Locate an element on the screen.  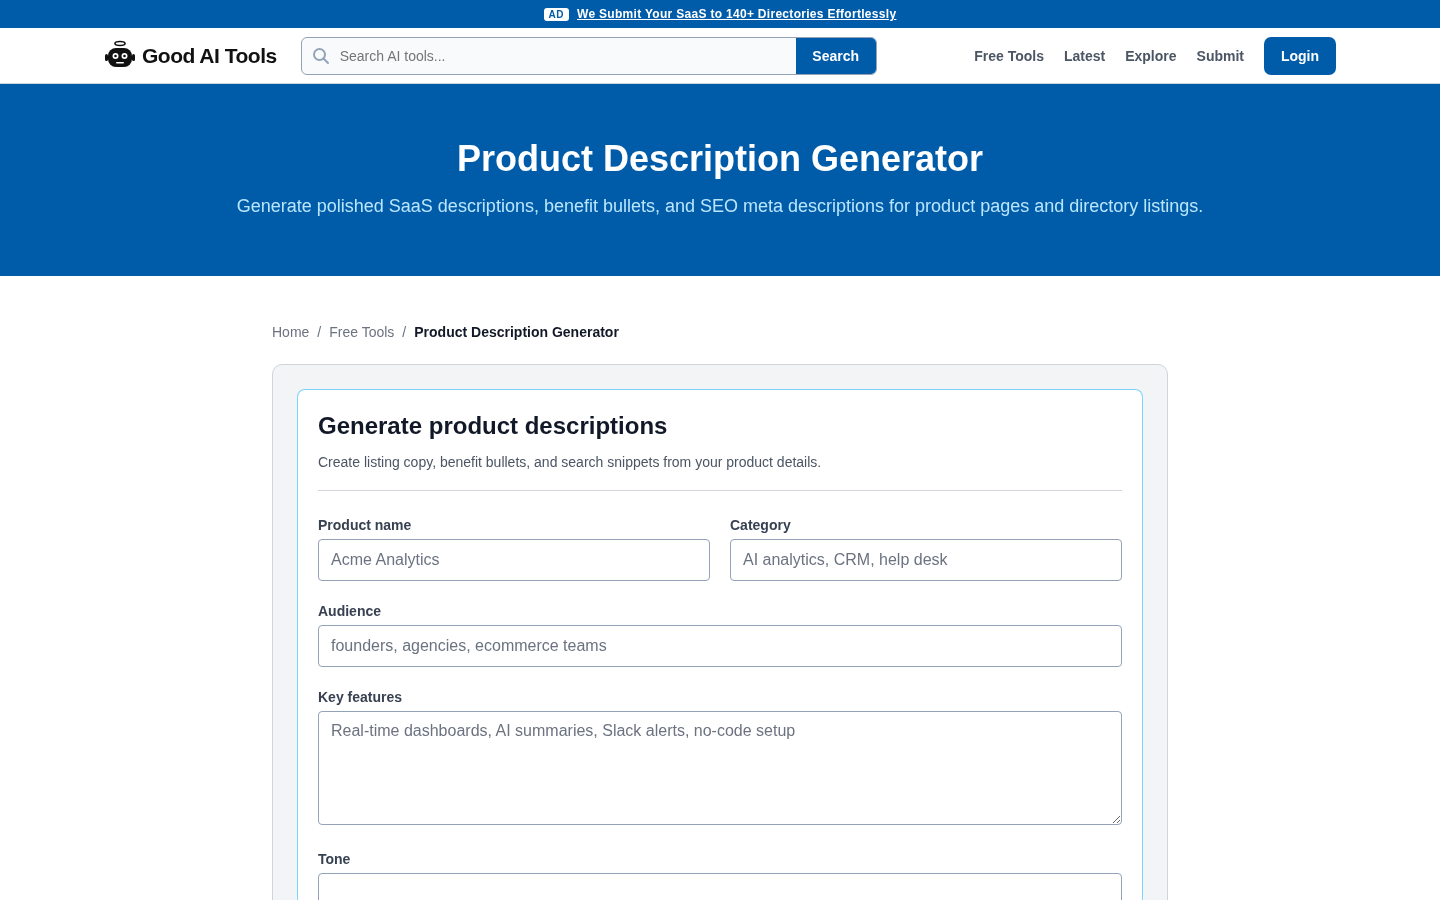
search-button: Search is located at coordinates (835, 55).